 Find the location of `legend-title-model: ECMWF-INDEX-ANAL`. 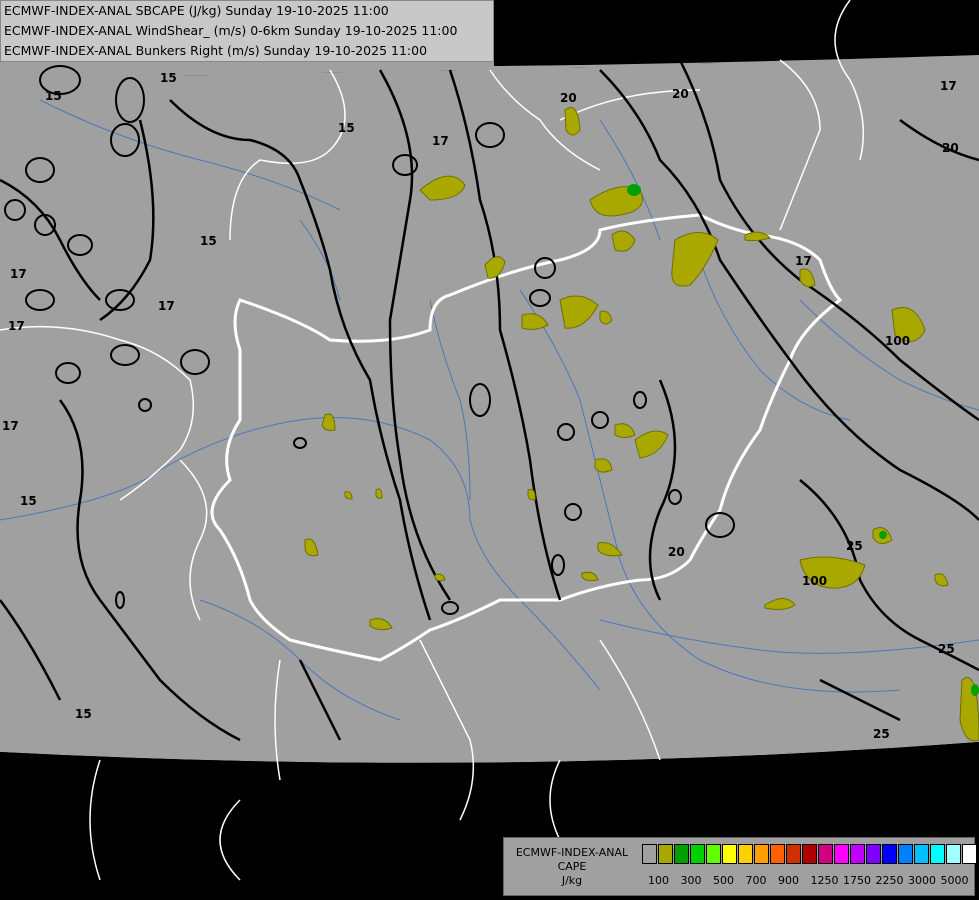

legend-title-model: ECMWF-INDEX-ANAL is located at coordinates (572, 852).